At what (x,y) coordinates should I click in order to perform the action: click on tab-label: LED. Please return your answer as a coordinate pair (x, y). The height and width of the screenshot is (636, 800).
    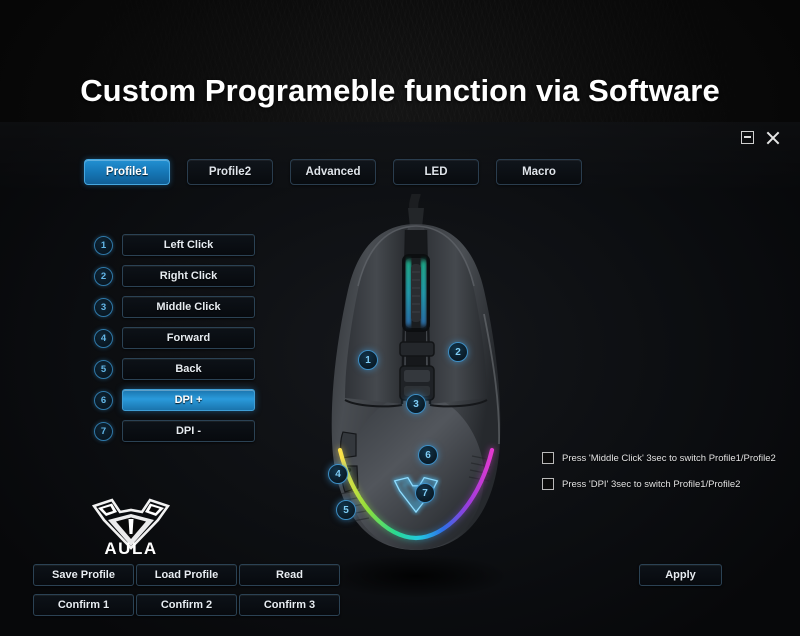
    Looking at the image, I should click on (436, 172).